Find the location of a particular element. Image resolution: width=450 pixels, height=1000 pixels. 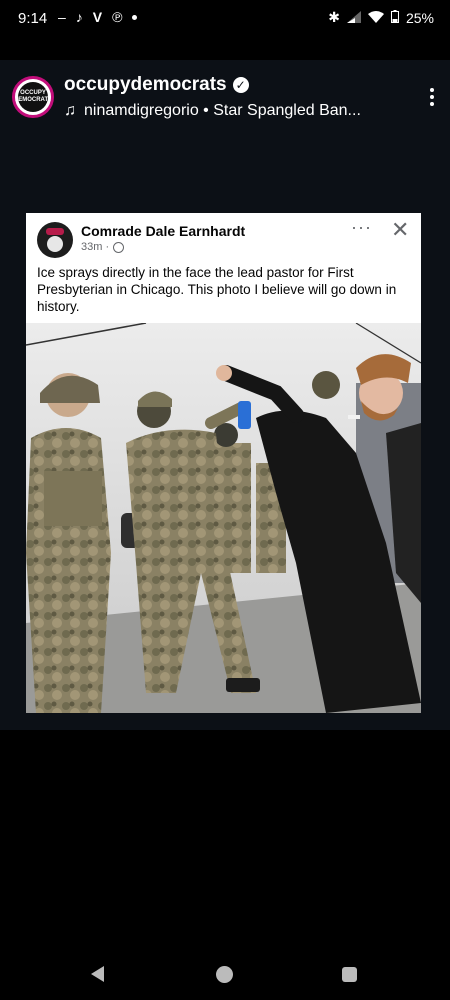

home-icon is located at coordinates (224, 974).